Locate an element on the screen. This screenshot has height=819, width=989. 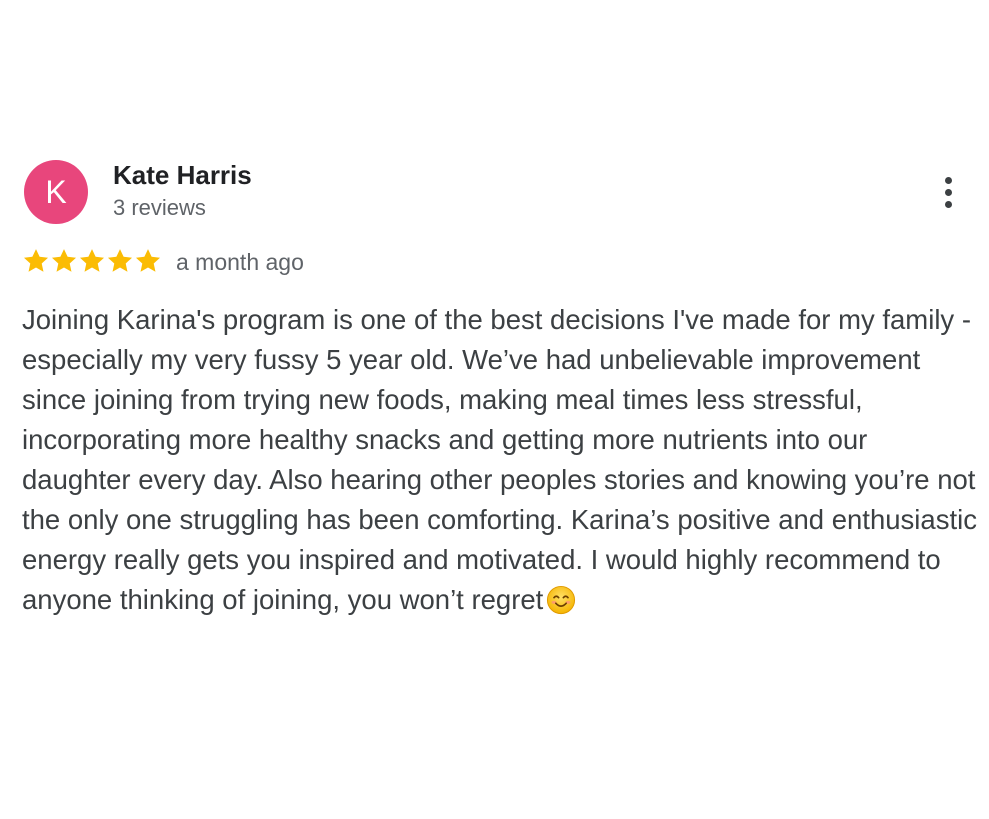
more-options-button is located at coordinates (948, 192).